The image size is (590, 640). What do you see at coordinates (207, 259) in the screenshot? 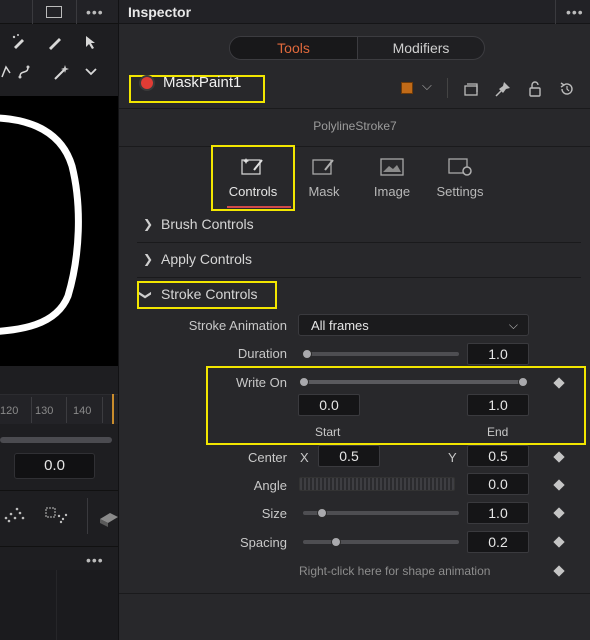
I see `section-label: Apply Controls` at bounding box center [207, 259].